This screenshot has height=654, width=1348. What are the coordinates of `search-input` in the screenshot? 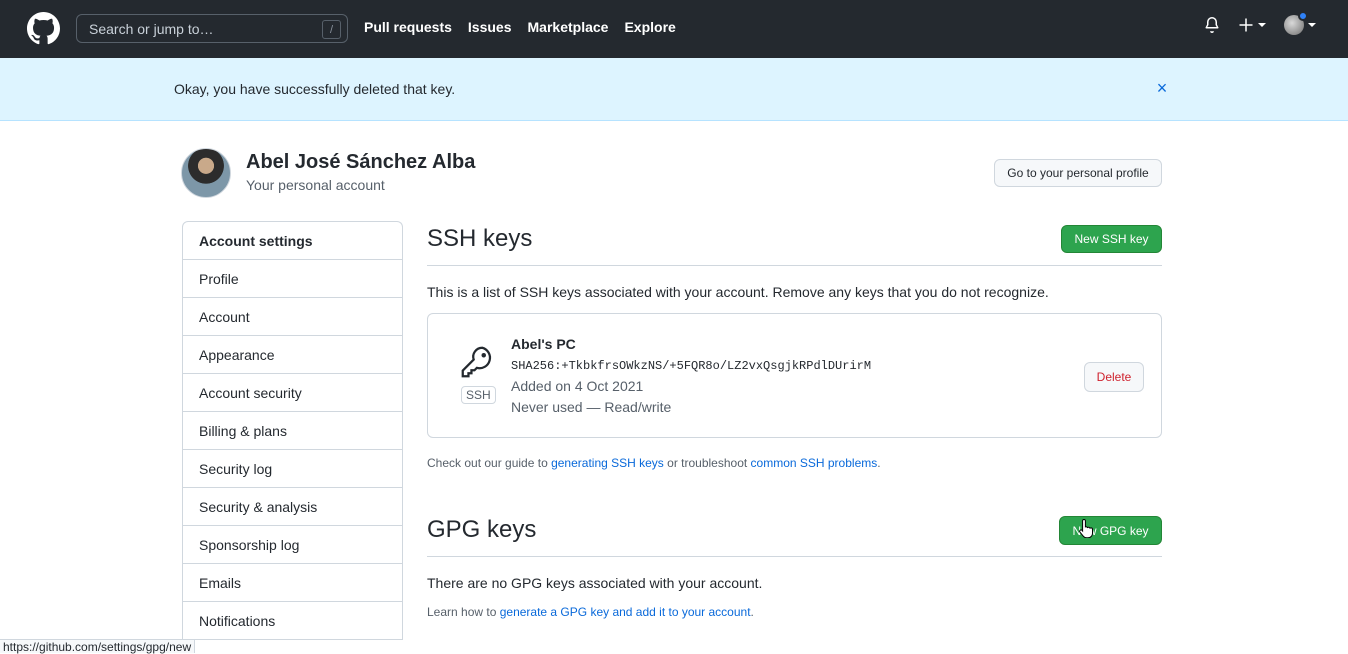 It's located at (212, 28).